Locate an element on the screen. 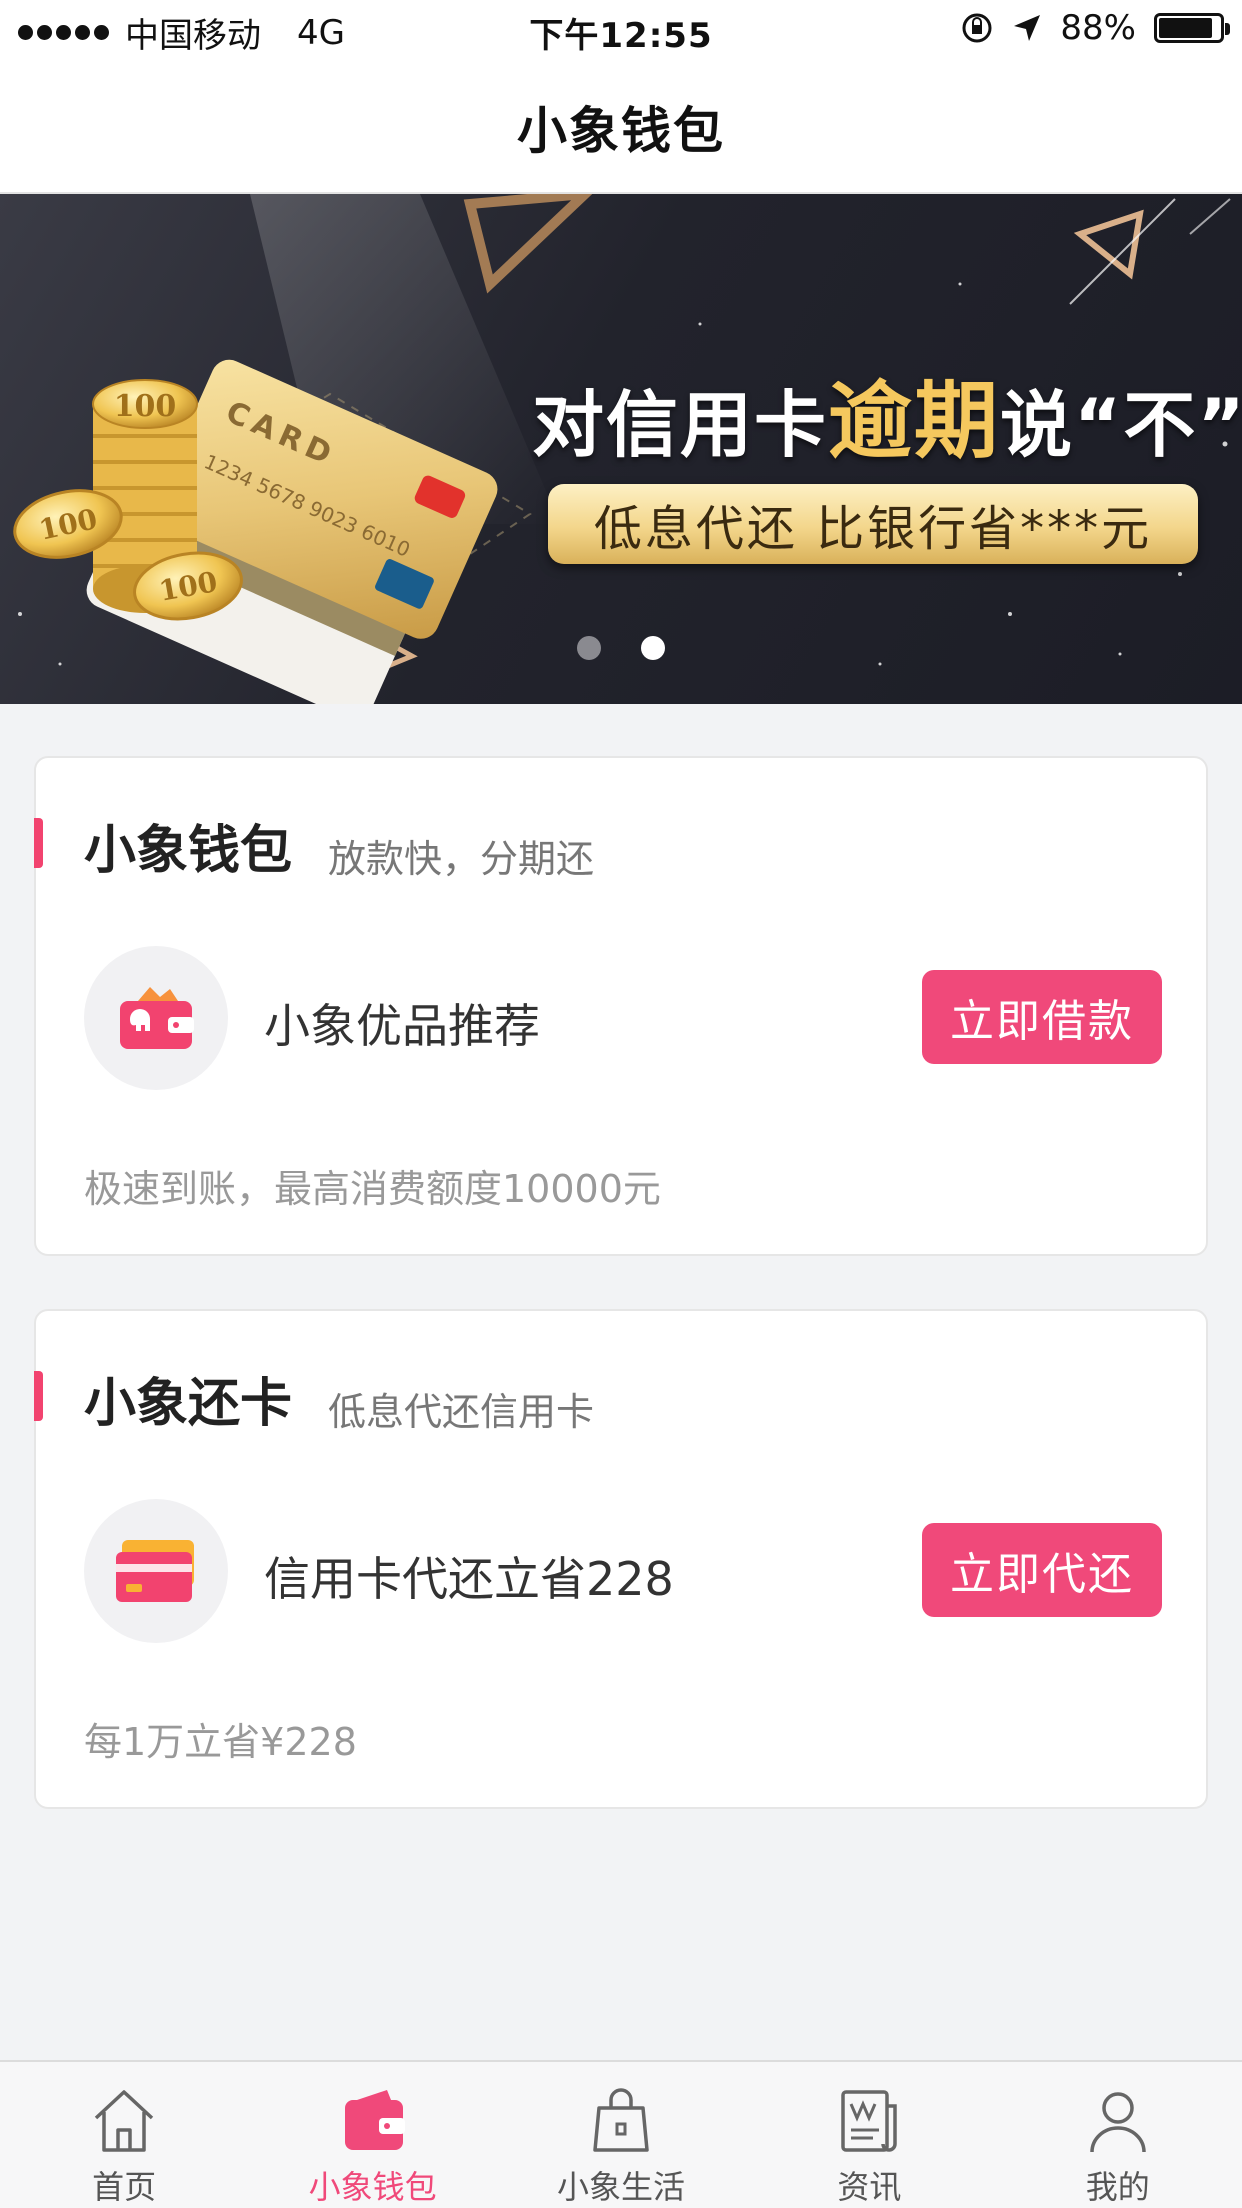 This screenshot has height=2208, width=1242. headline-highlight: 逾期 is located at coordinates (914, 421).